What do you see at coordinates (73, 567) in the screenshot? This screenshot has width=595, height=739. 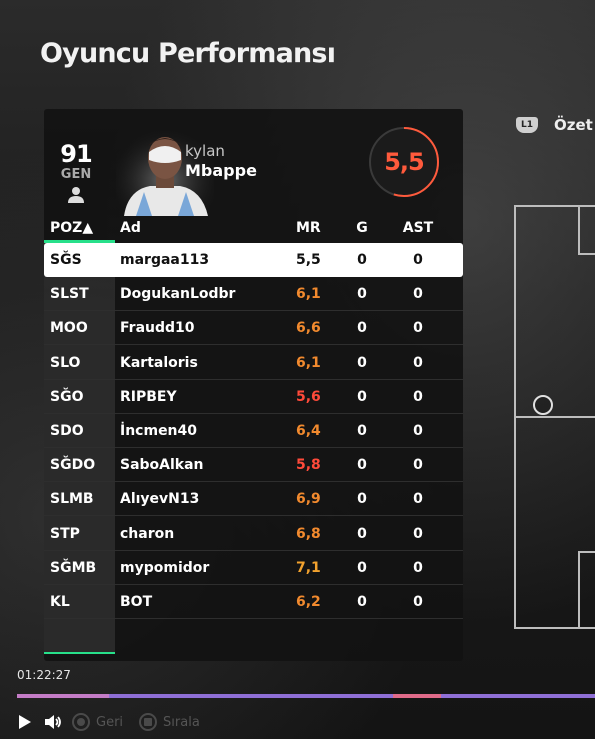 I see `row-position: SĞMB` at bounding box center [73, 567].